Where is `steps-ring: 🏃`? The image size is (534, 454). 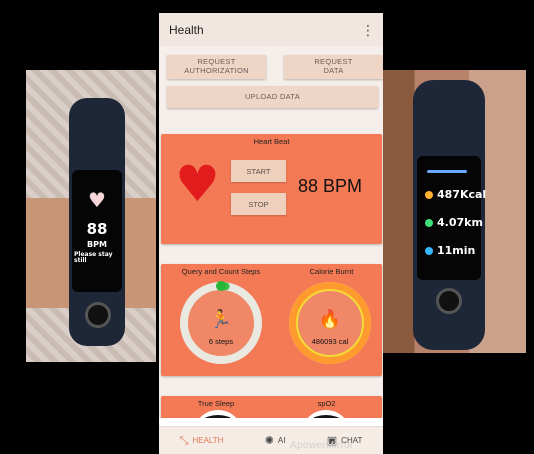
steps-ring: 🏃 is located at coordinates (221, 322).